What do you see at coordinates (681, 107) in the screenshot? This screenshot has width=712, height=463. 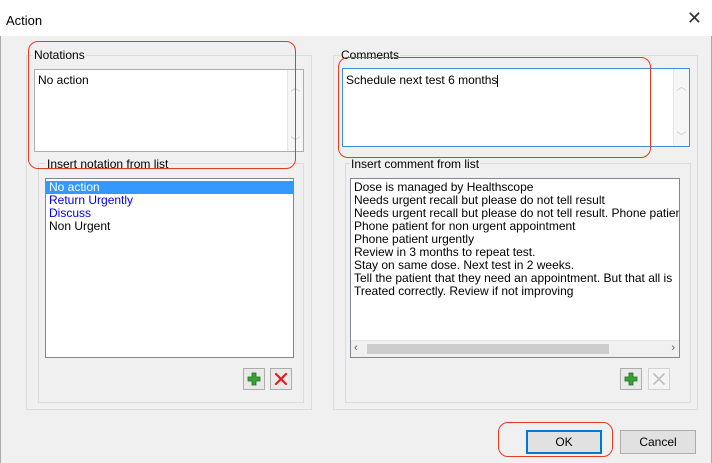 I see `comment-scrollbar: ︿ ﹀` at bounding box center [681, 107].